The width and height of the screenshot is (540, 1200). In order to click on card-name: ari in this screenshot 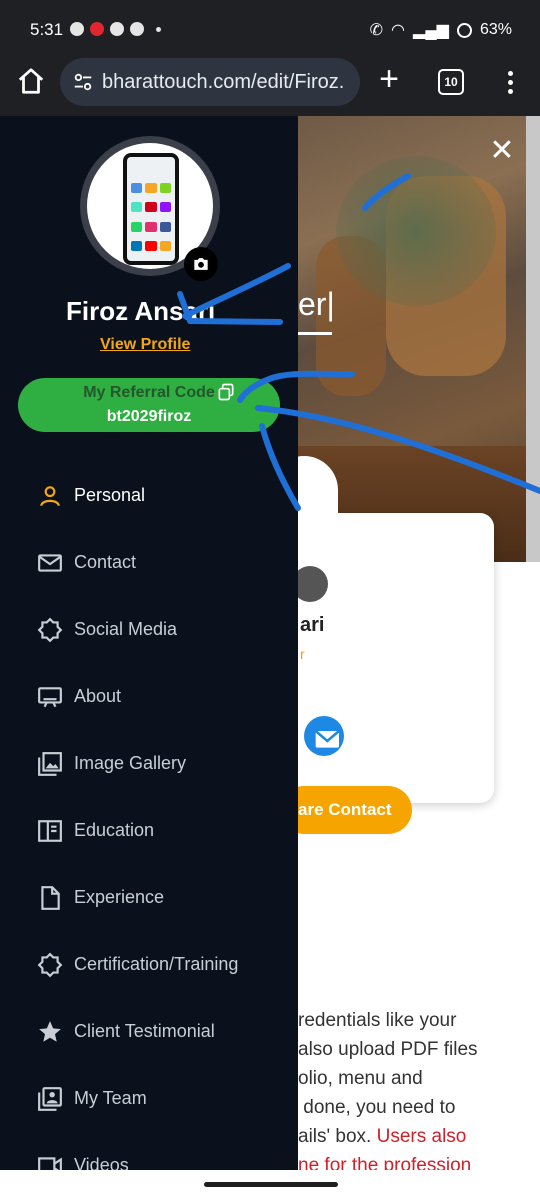, I will do `click(312, 625)`.